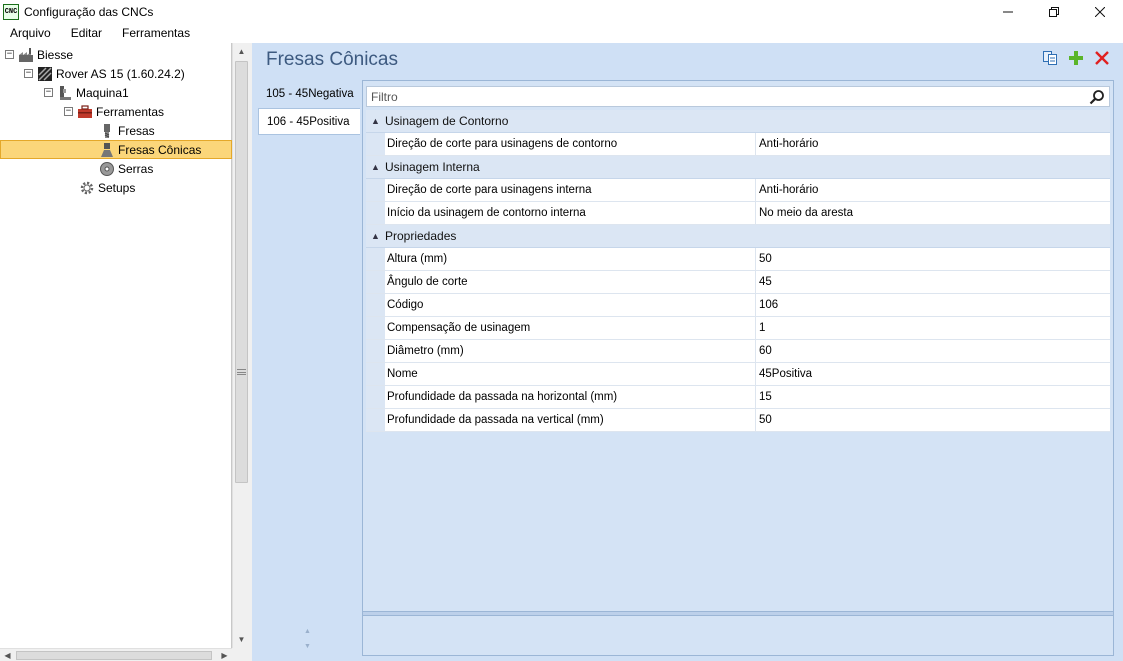 Image resolution: width=1123 pixels, height=661 pixels. Describe the element at coordinates (738, 167) in the screenshot. I see `category-usinagem-interna: ▲ Usinagem Interna` at that location.